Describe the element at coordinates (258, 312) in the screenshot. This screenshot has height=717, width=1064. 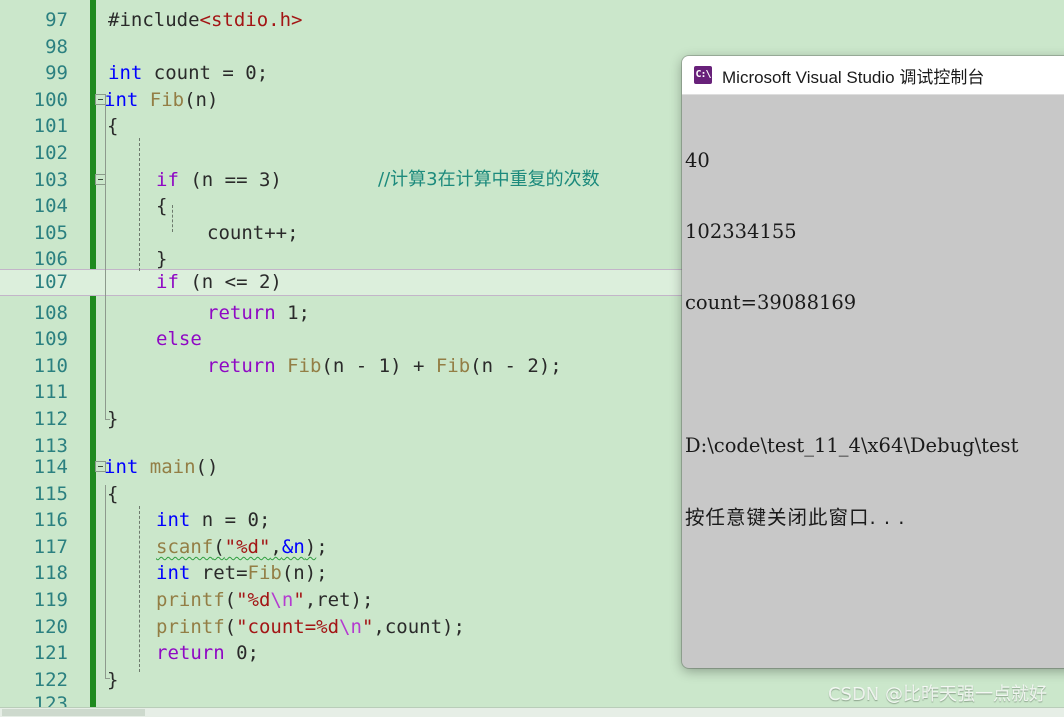
I see `code-text: return 1;` at that location.